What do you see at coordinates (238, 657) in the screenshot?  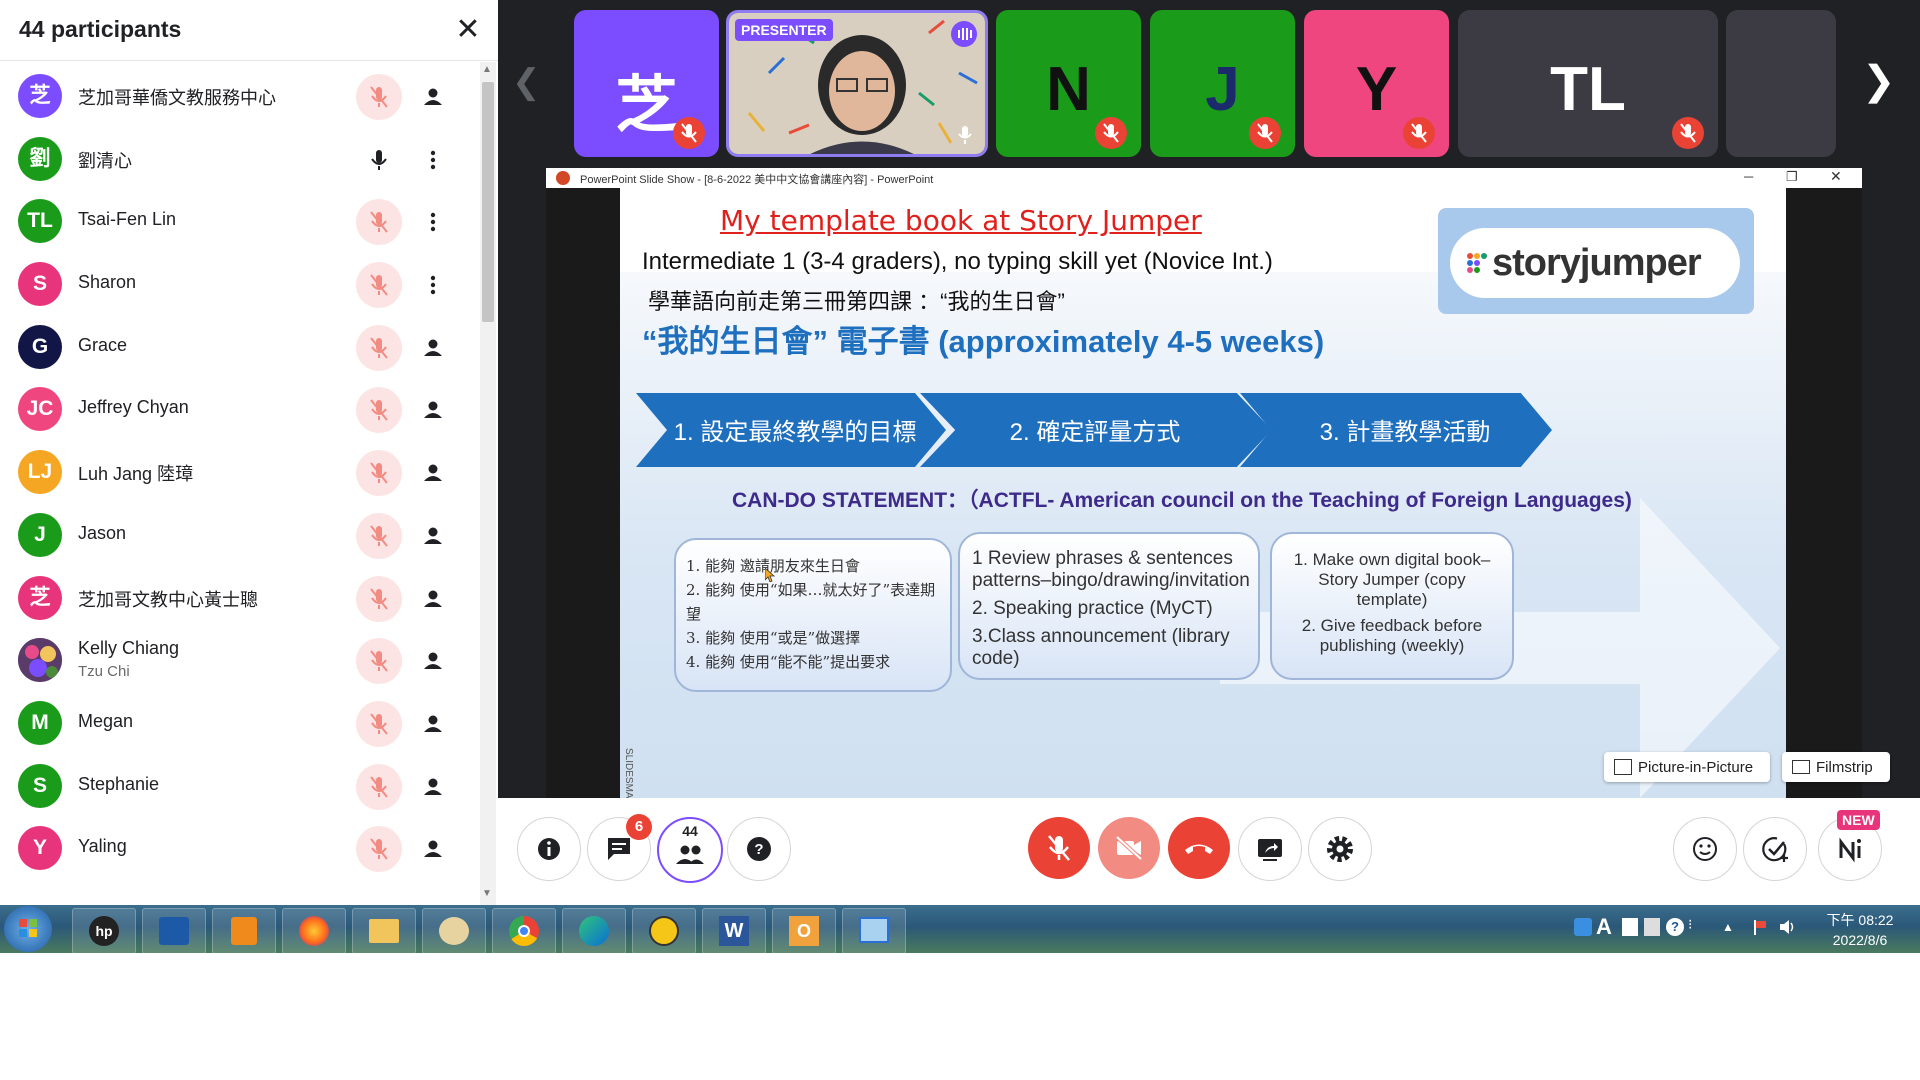 I see `participant-row: Kelly Chiang Tzu Chi` at bounding box center [238, 657].